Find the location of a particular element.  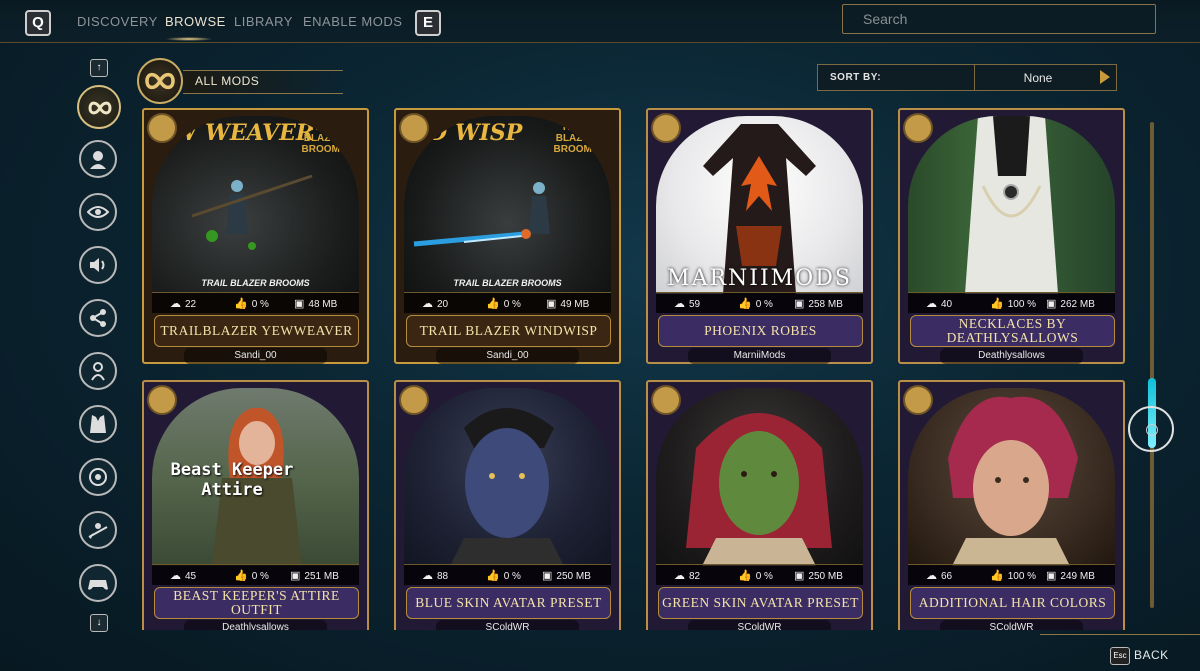

size-stat: ▣ 262 MB is located at coordinates (1070, 304).